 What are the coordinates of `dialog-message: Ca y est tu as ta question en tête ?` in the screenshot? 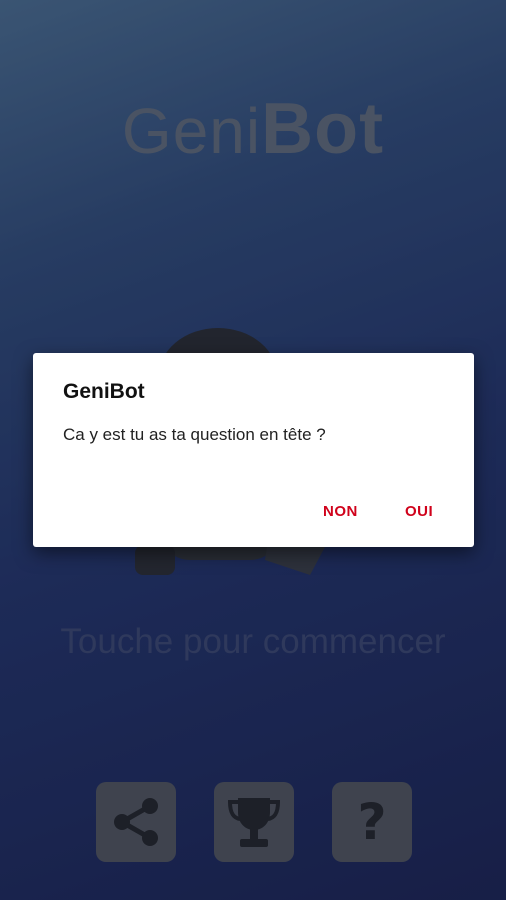 It's located at (194, 434).